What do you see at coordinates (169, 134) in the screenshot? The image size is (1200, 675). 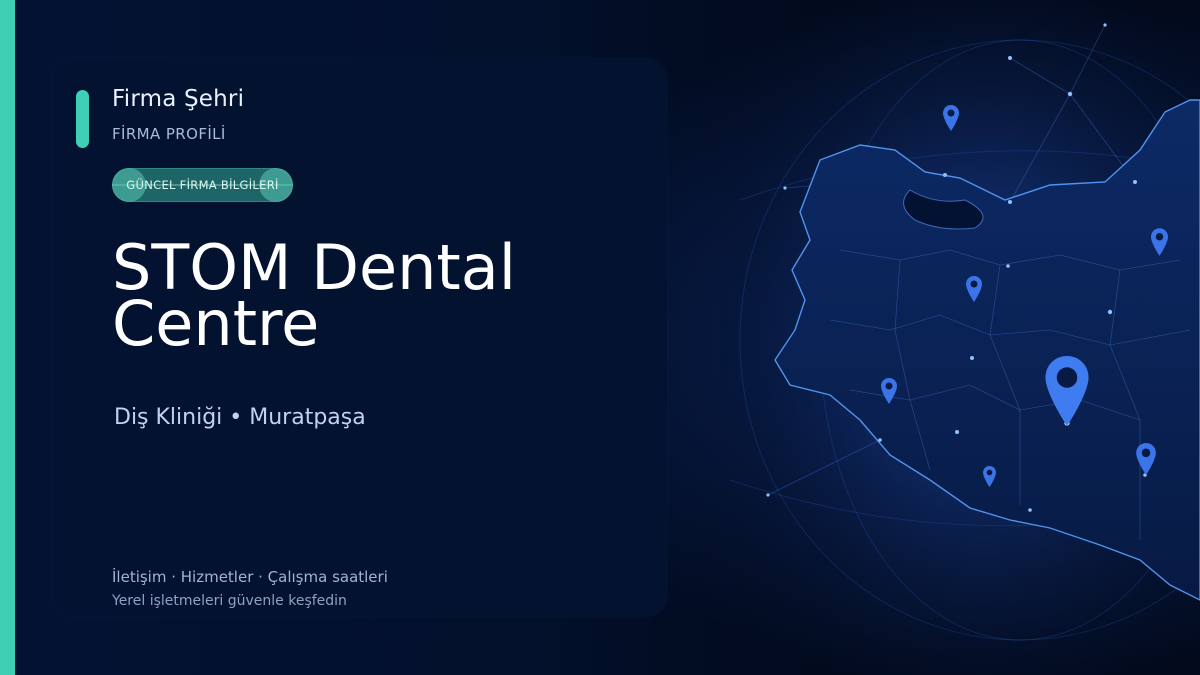 I see `section-label: FİRMA PROFİLİ` at bounding box center [169, 134].